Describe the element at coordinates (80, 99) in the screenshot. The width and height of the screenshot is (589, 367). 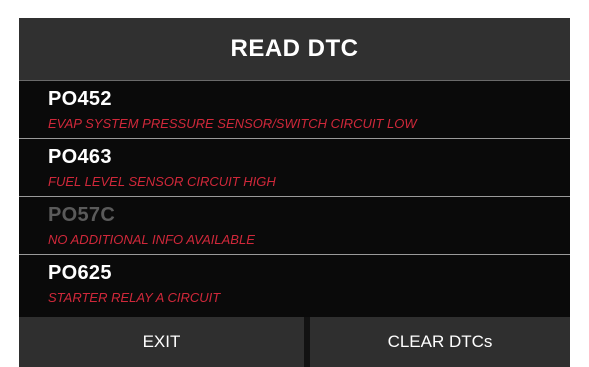
I see `dtc-code: PO452` at that location.